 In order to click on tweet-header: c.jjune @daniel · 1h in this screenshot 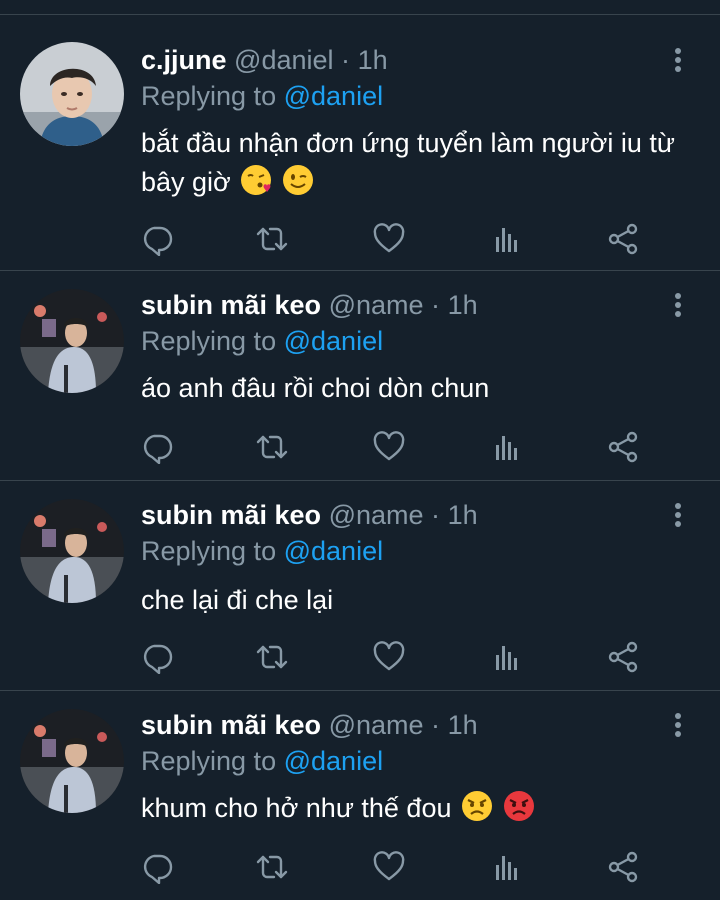, I will do `click(264, 60)`.